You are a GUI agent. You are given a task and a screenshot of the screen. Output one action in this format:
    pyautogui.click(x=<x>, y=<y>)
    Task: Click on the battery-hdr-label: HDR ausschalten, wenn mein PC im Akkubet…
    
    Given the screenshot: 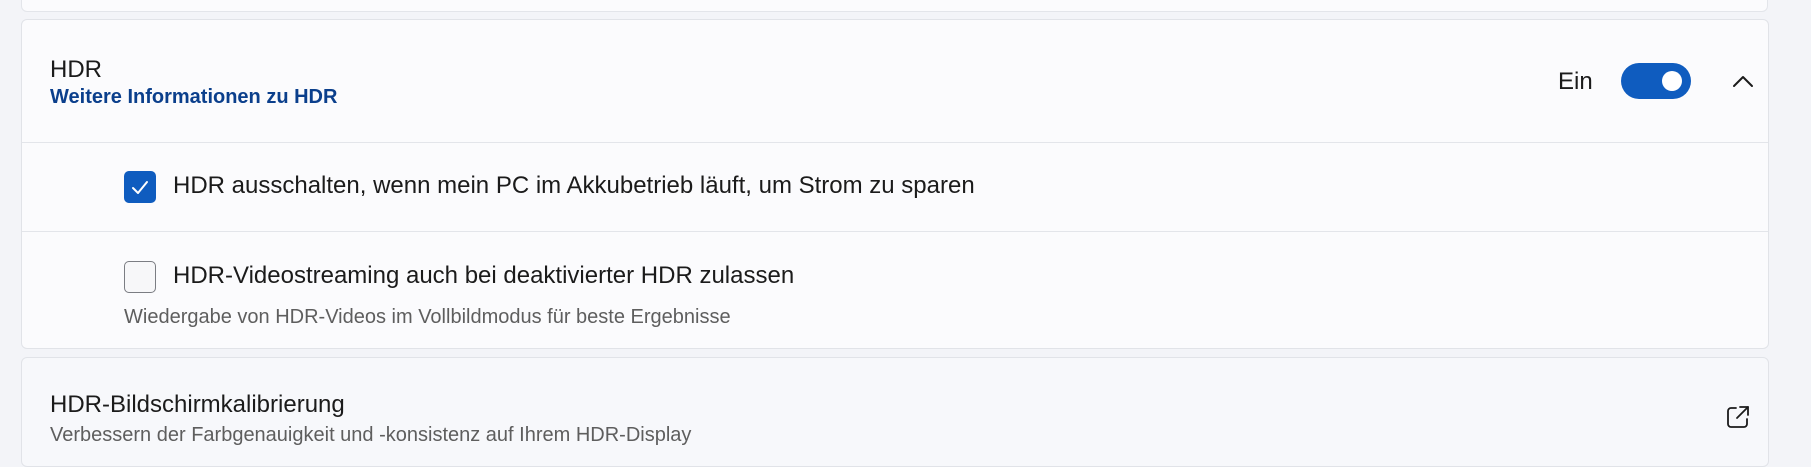 What is the action you would take?
    pyautogui.click(x=574, y=186)
    